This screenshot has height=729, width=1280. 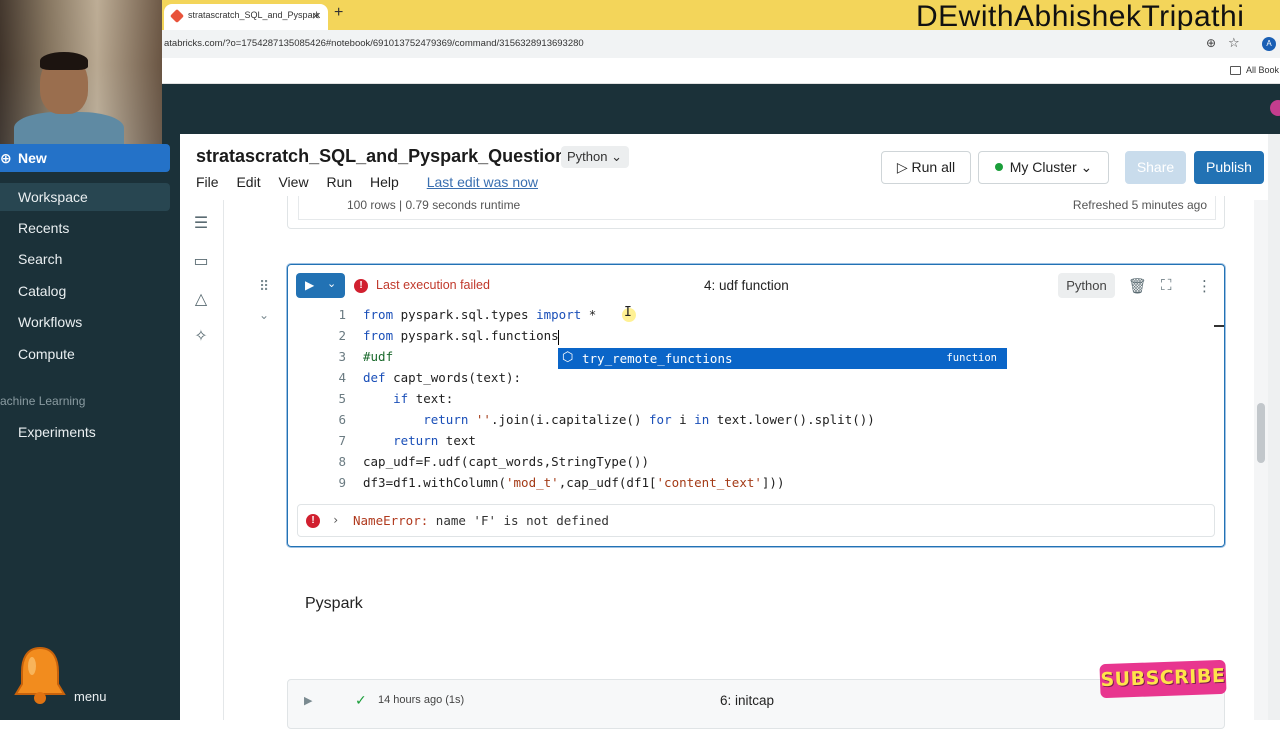 What do you see at coordinates (361, 359) in the screenshot?
I see `code-line: 3 #udf` at bounding box center [361, 359].